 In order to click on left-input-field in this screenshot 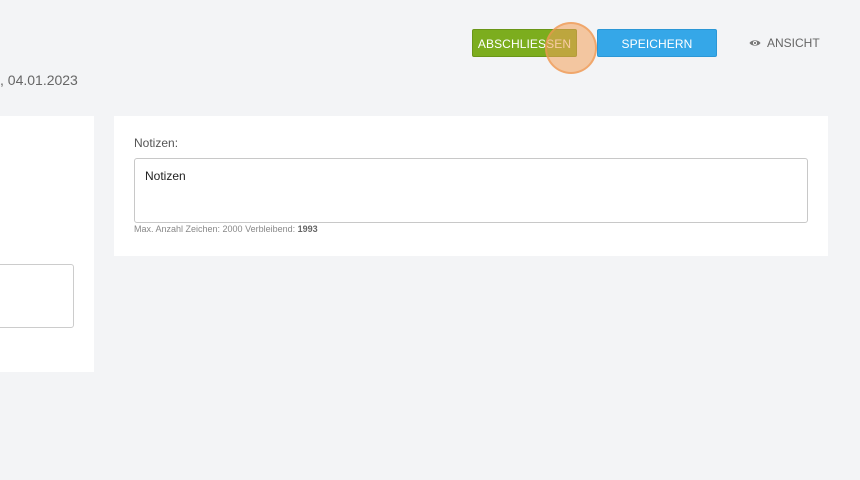, I will do `click(37, 296)`.